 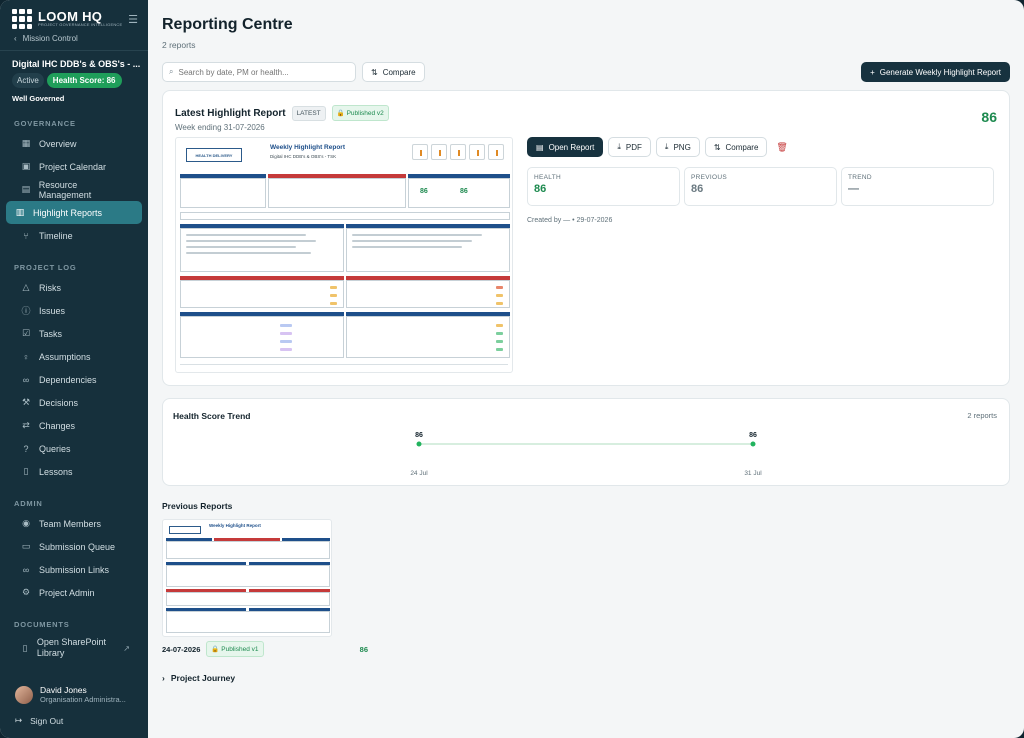 I want to click on plus-icon: +, so click(x=872, y=72).